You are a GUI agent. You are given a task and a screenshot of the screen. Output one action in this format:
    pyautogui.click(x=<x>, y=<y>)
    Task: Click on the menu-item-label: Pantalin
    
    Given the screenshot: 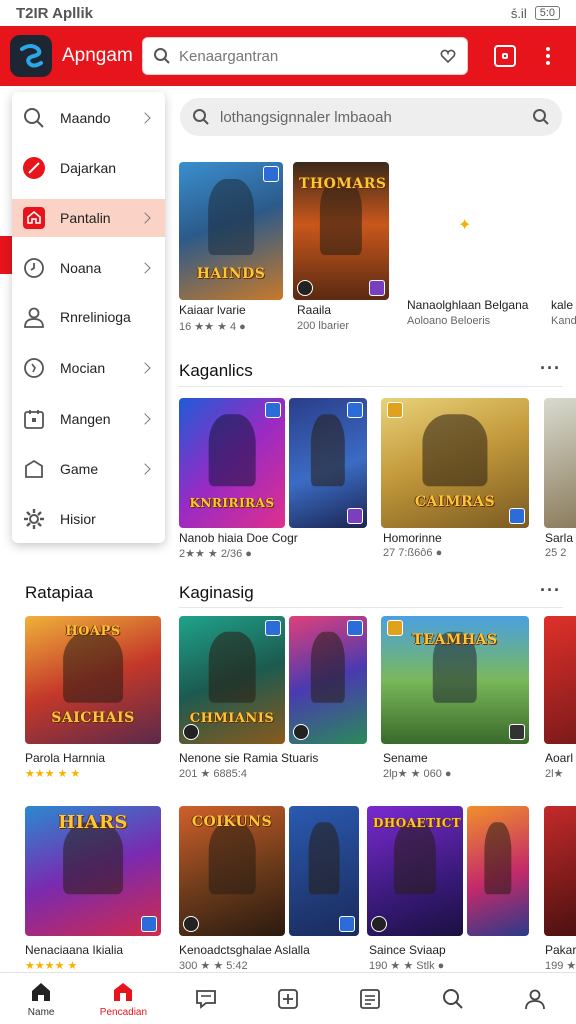 What is the action you would take?
    pyautogui.click(x=85, y=218)
    